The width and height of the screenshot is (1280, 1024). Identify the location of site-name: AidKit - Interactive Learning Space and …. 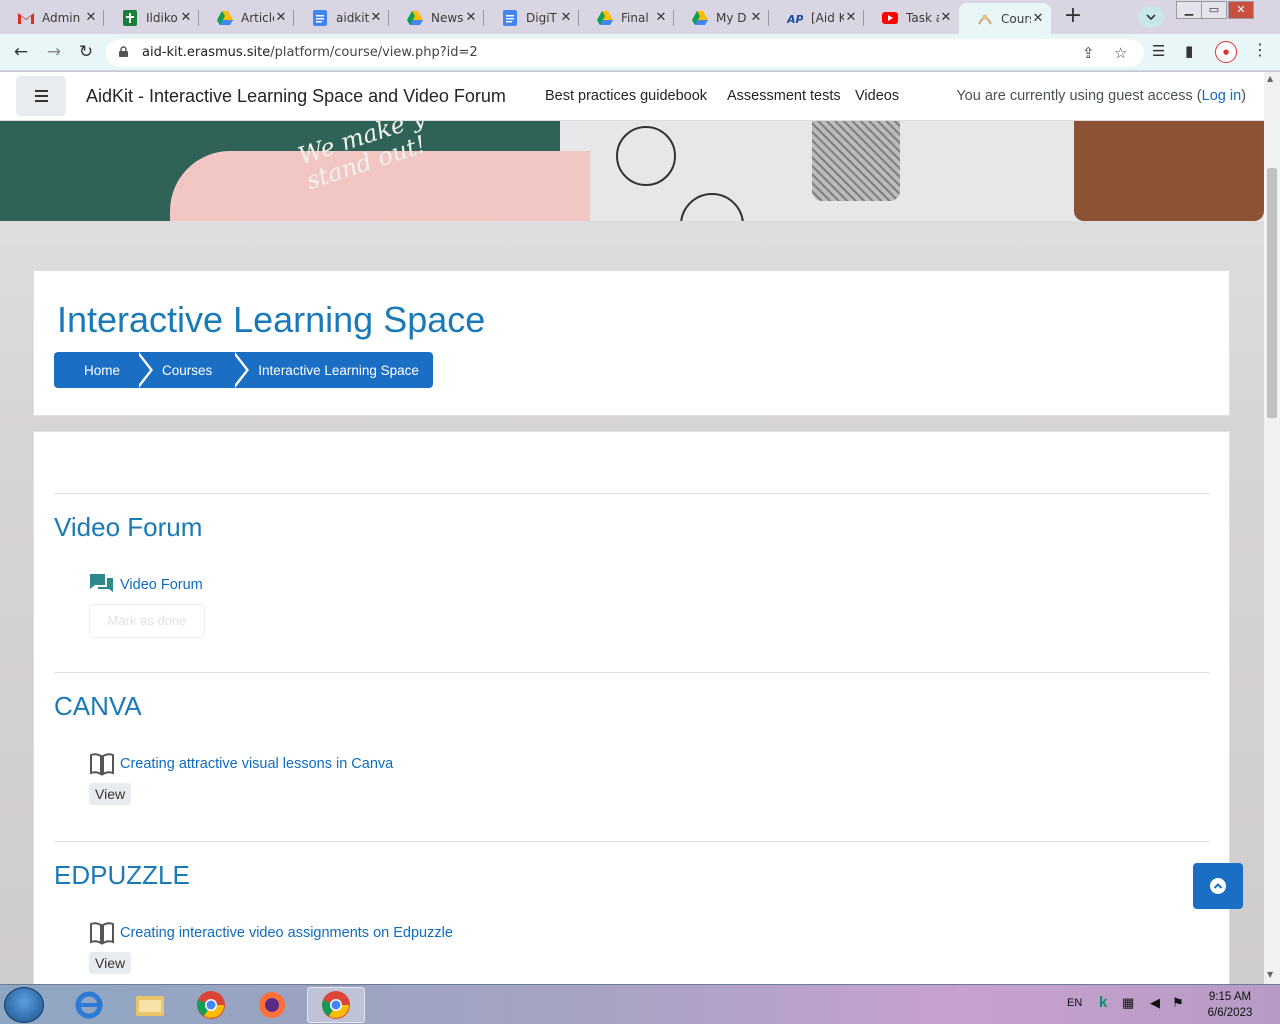
(296, 96).